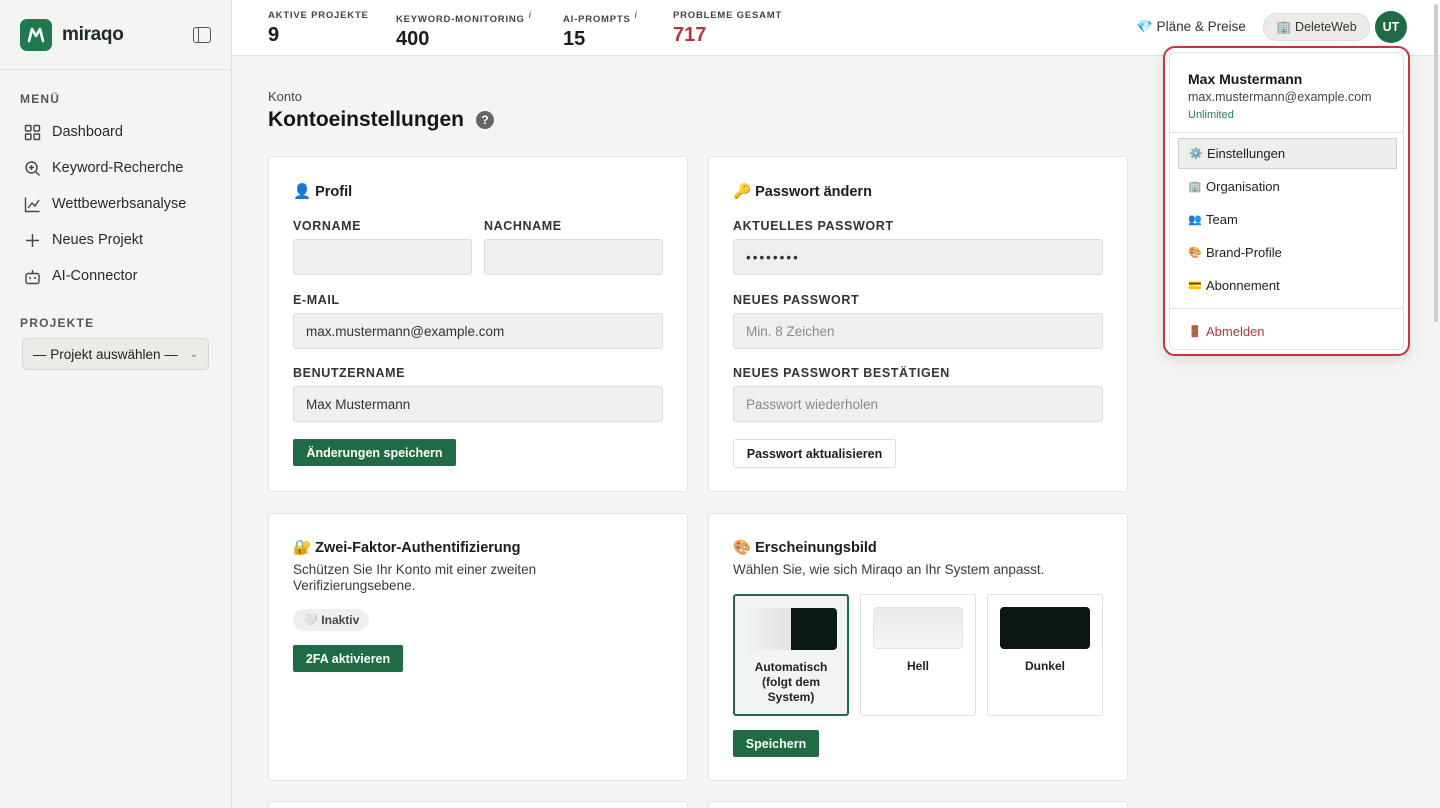 This screenshot has height=808, width=1440. I want to click on sidebar-item-label: Neues Projekt, so click(98, 240).